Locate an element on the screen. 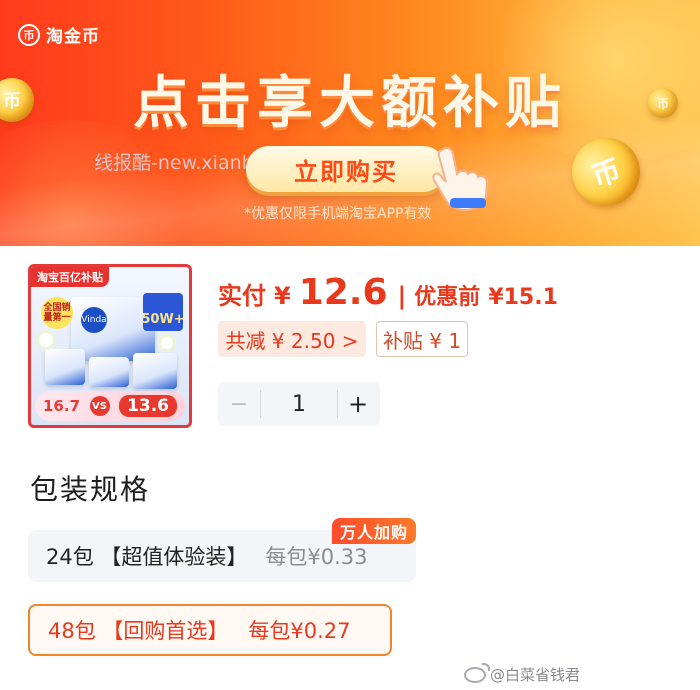 The image size is (700, 690). subsidy-tag: 淘宝百亿补贴 is located at coordinates (70, 277).